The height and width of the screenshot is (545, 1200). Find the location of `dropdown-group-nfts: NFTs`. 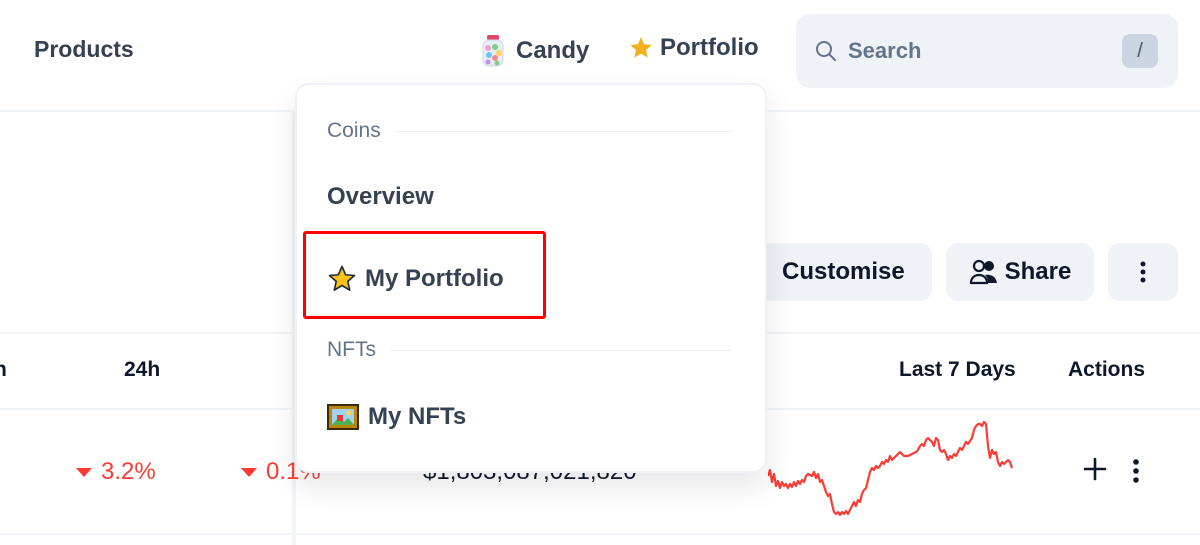

dropdown-group-nfts: NFTs is located at coordinates (529, 350).